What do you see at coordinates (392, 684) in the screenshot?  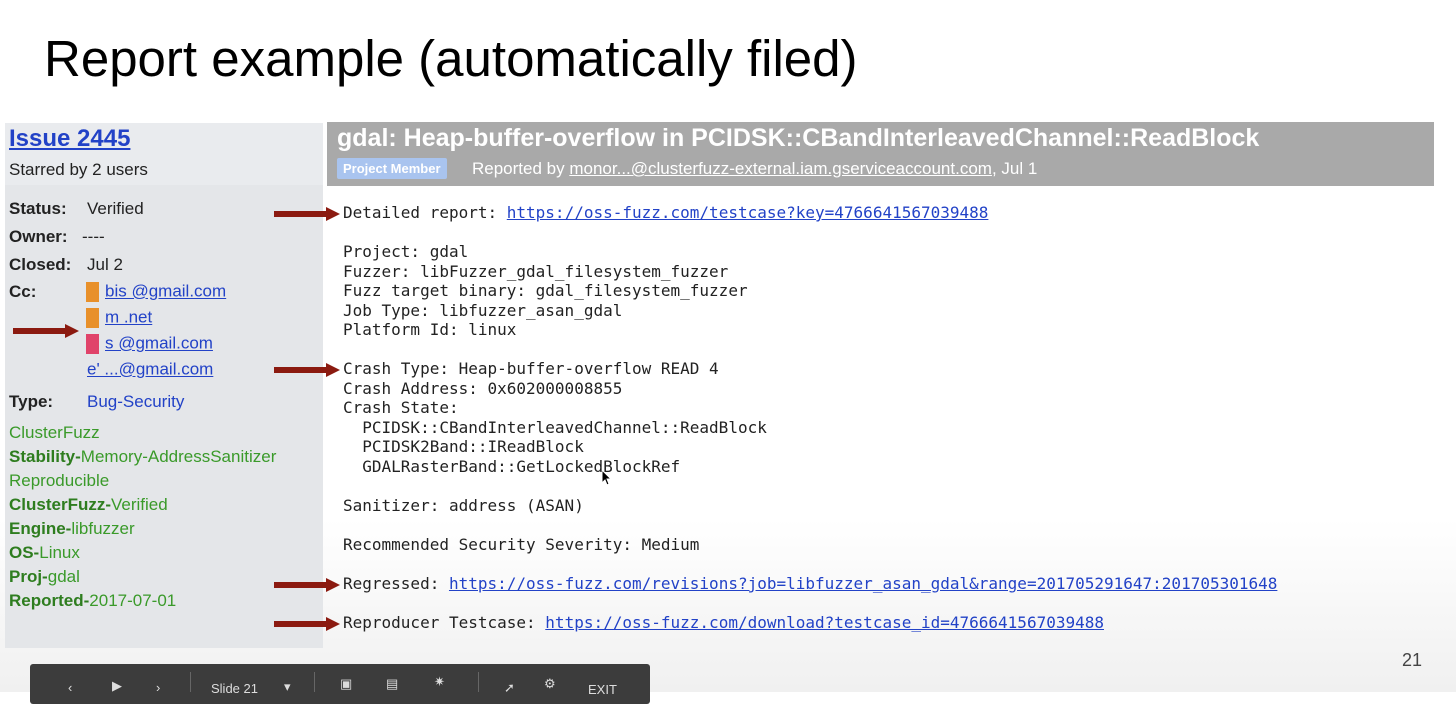 I see `notes-icon: ▤` at bounding box center [392, 684].